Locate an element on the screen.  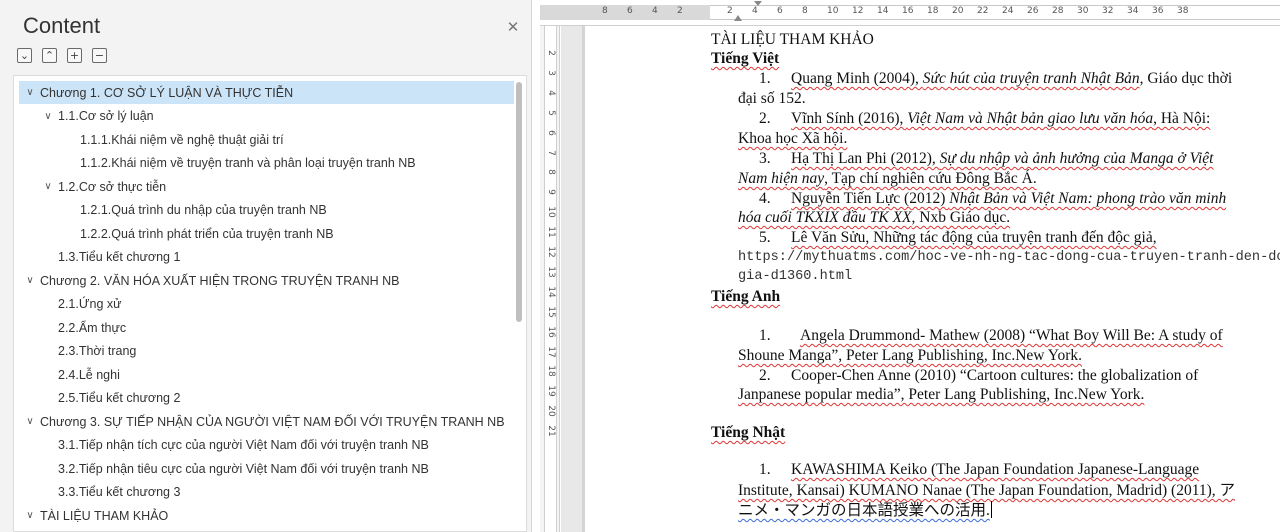
ref-author: Vĩnh Sính (2016), is located at coordinates (849, 118).